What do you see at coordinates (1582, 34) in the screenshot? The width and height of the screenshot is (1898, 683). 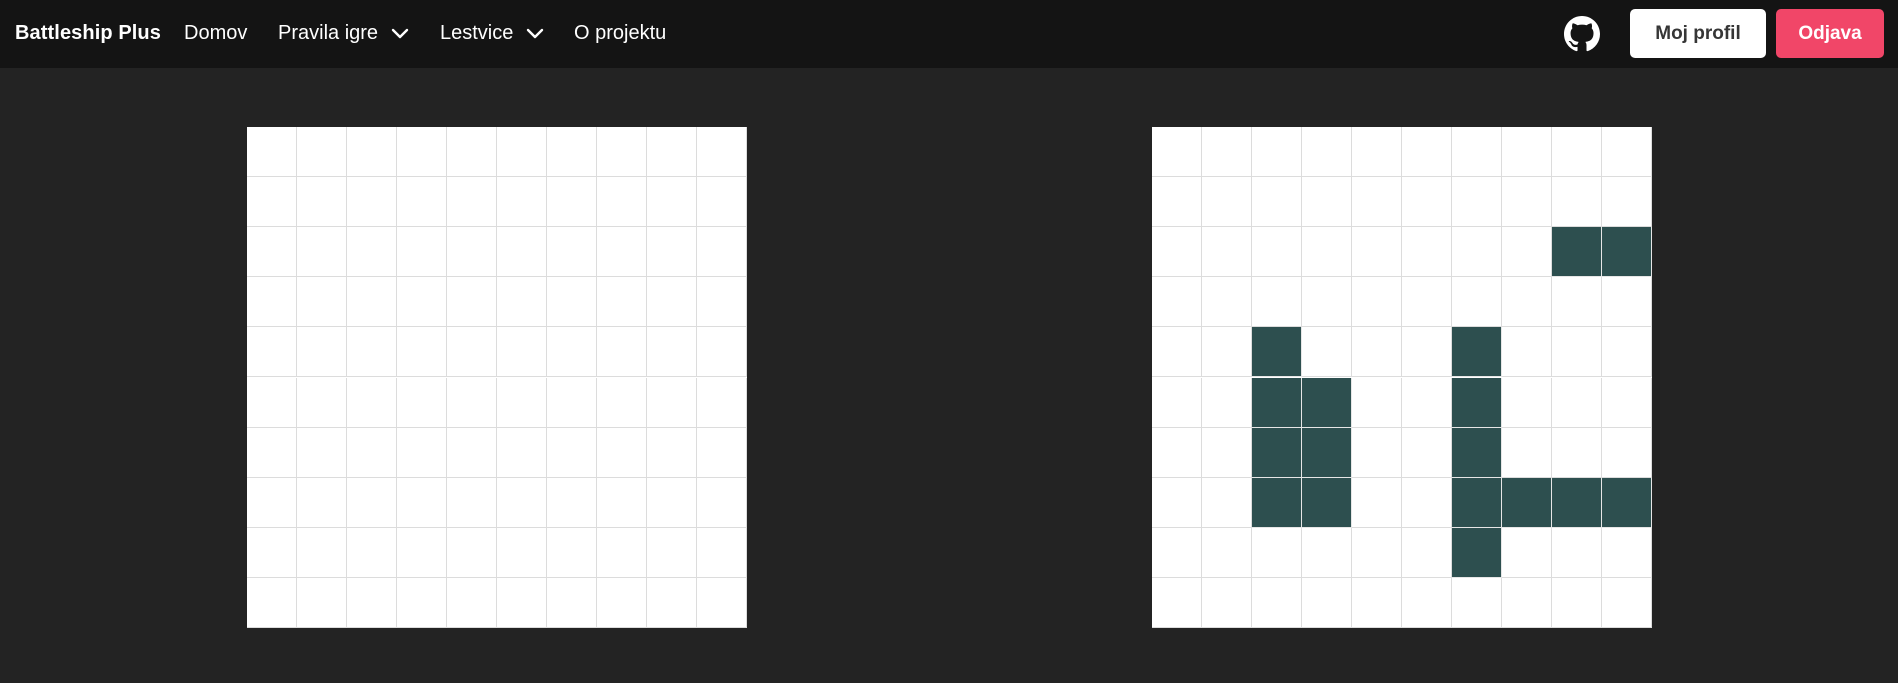 I see `github-icon` at bounding box center [1582, 34].